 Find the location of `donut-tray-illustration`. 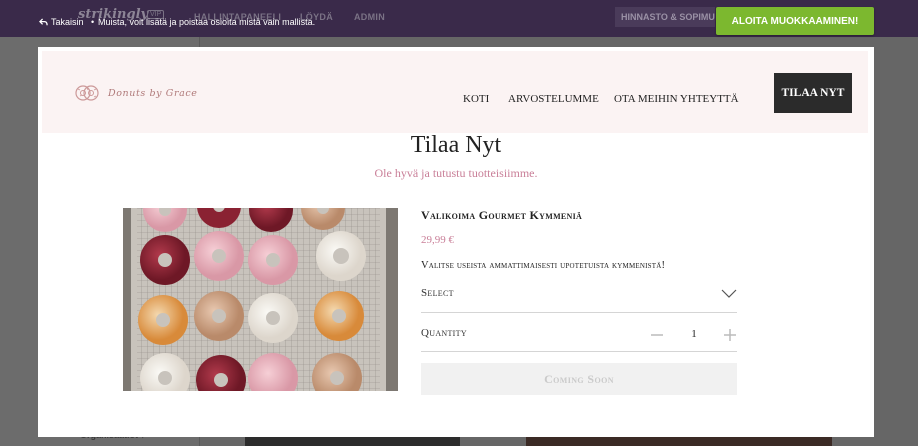

donut-tray-illustration is located at coordinates (260, 299).